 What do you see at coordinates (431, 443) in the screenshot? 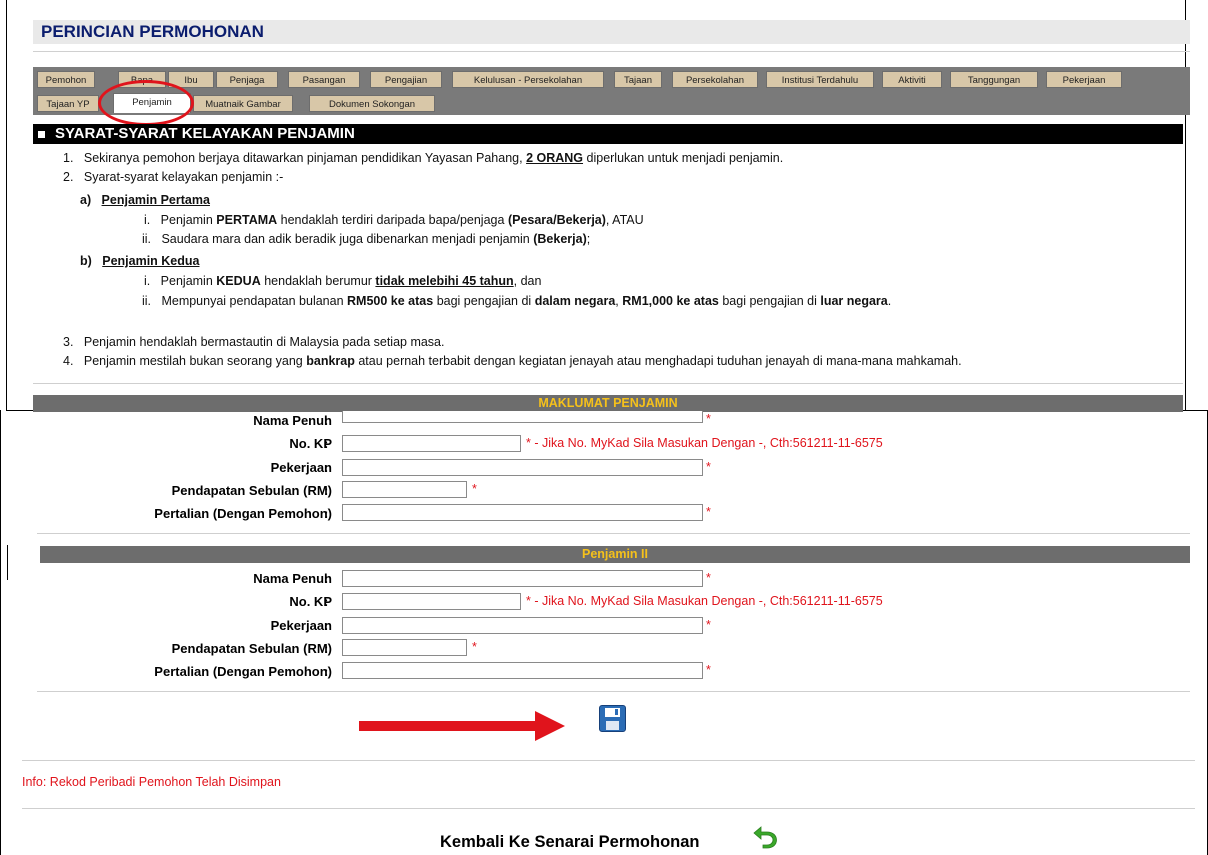
I see `penjamin1-nokp-input` at bounding box center [431, 443].